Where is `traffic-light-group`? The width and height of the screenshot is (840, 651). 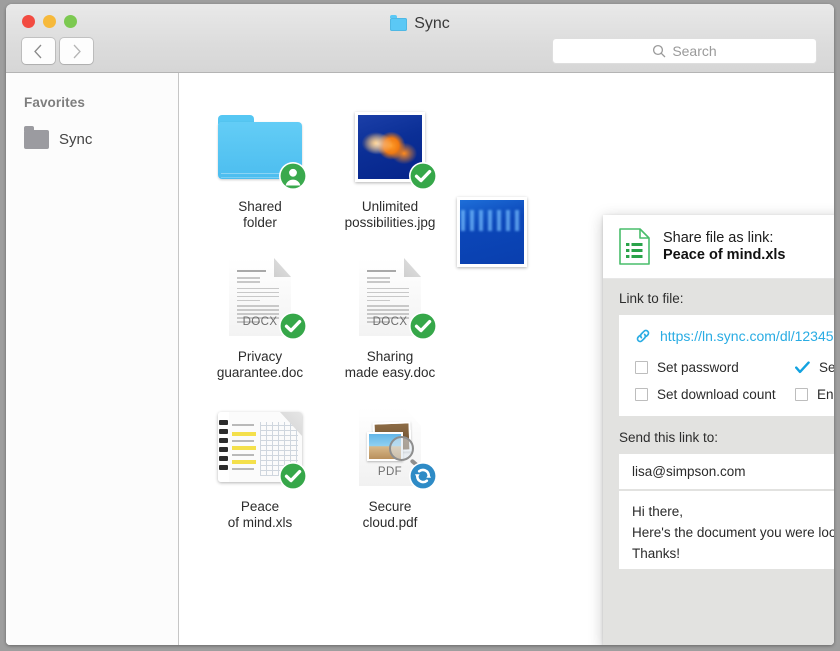
traffic-light-group is located at coordinates (49, 21).